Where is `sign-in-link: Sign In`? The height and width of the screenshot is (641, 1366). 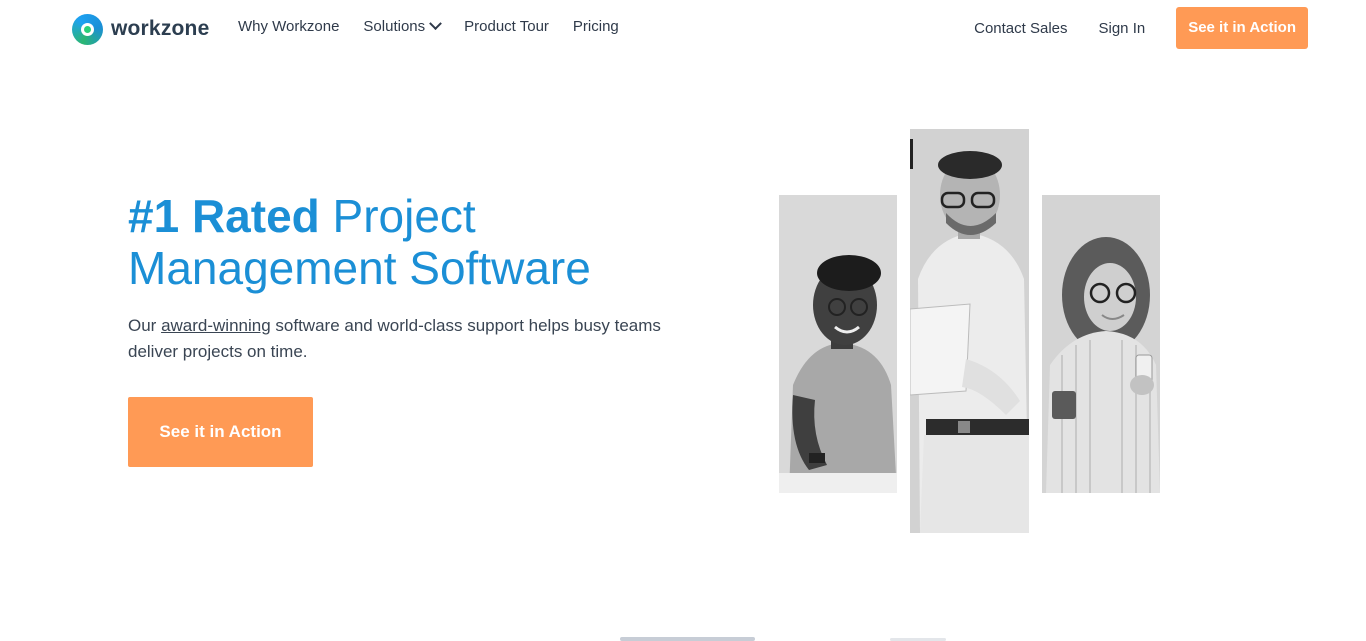 sign-in-link: Sign In is located at coordinates (1122, 28).